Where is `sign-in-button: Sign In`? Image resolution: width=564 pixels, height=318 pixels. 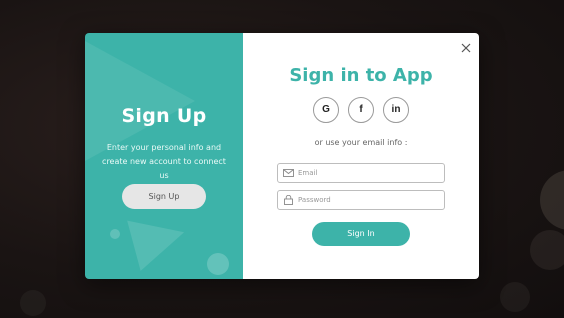 sign-in-button: Sign In is located at coordinates (361, 234).